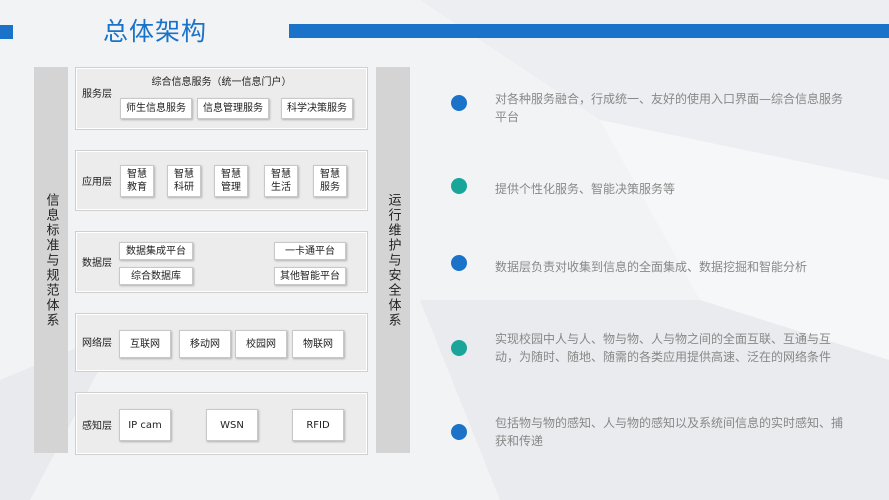 This screenshot has height=500, width=889. What do you see at coordinates (231, 181) in the screenshot?
I see `app-box-3: 智慧 管理` at bounding box center [231, 181].